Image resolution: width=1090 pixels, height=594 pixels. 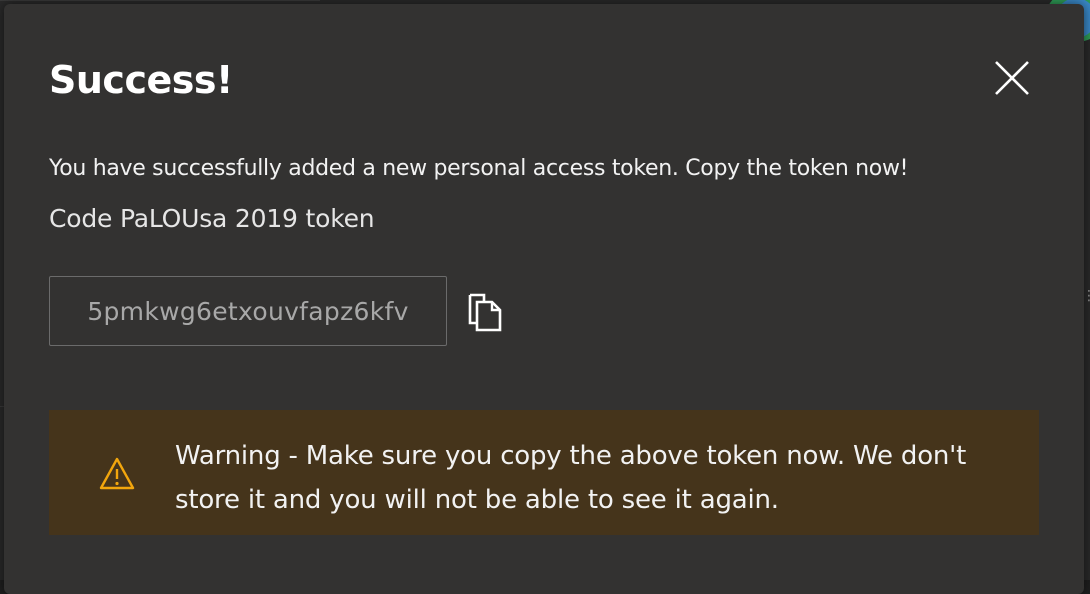 I want to click on copy-button, so click(x=485, y=312).